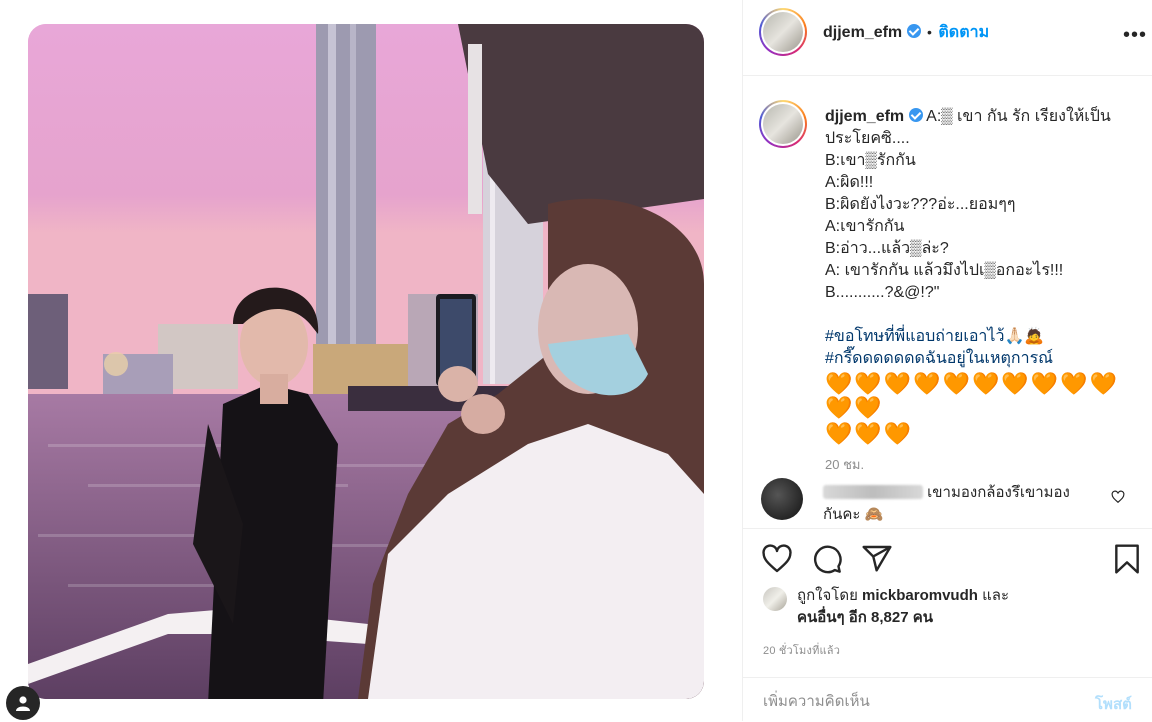  I want to click on caption-time: 20 ชม., so click(975, 465).